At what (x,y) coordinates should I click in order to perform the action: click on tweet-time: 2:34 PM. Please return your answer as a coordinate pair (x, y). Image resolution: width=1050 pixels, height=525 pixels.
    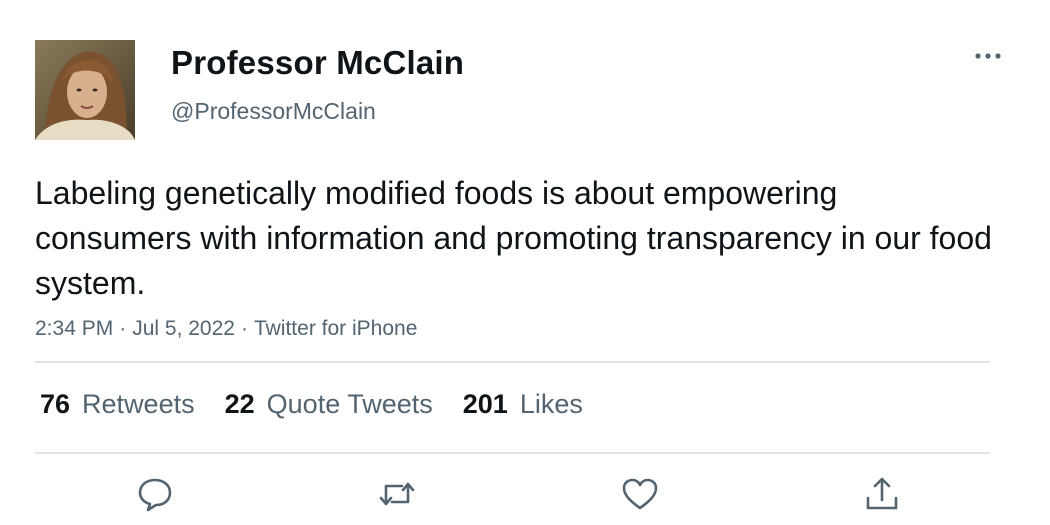
    Looking at the image, I should click on (74, 328).